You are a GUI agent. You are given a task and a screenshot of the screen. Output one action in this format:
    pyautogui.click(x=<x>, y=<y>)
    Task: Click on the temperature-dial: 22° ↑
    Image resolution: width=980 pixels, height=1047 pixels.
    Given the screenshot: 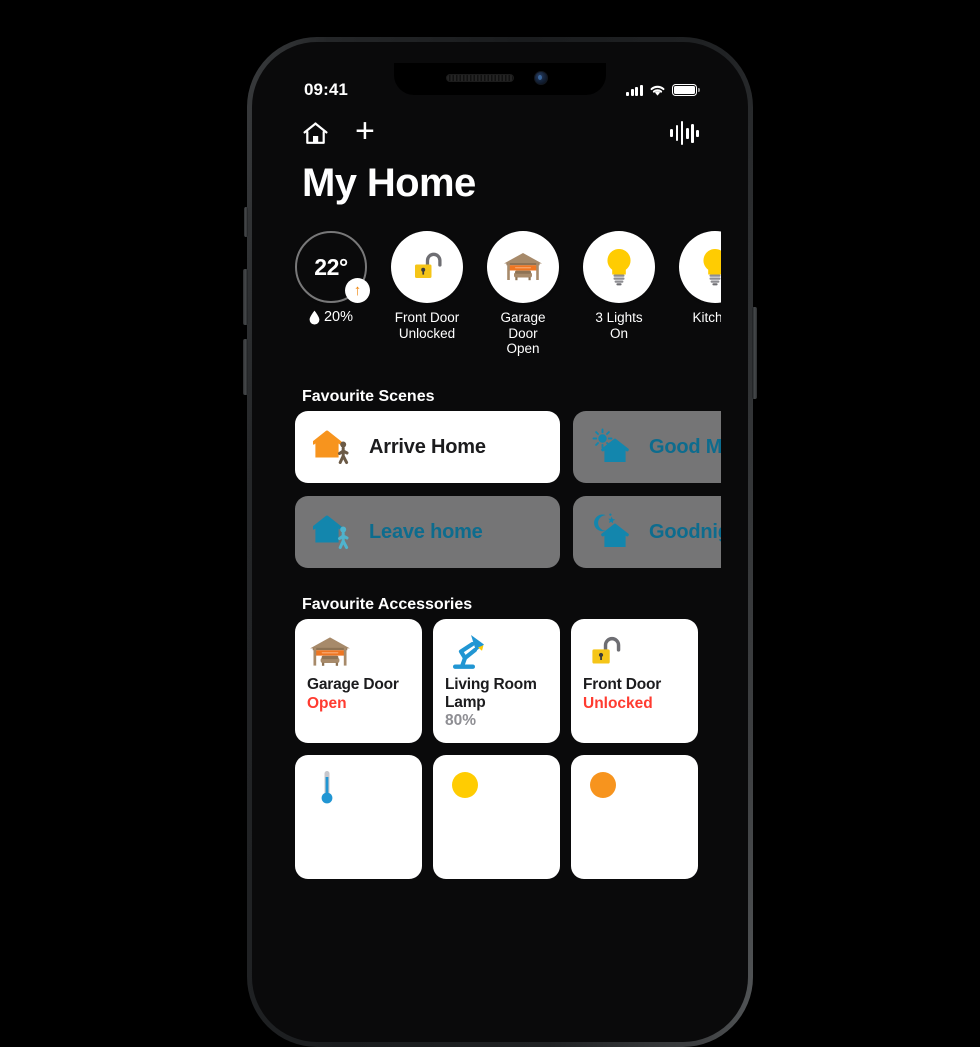 What is the action you would take?
    pyautogui.click(x=332, y=267)
    